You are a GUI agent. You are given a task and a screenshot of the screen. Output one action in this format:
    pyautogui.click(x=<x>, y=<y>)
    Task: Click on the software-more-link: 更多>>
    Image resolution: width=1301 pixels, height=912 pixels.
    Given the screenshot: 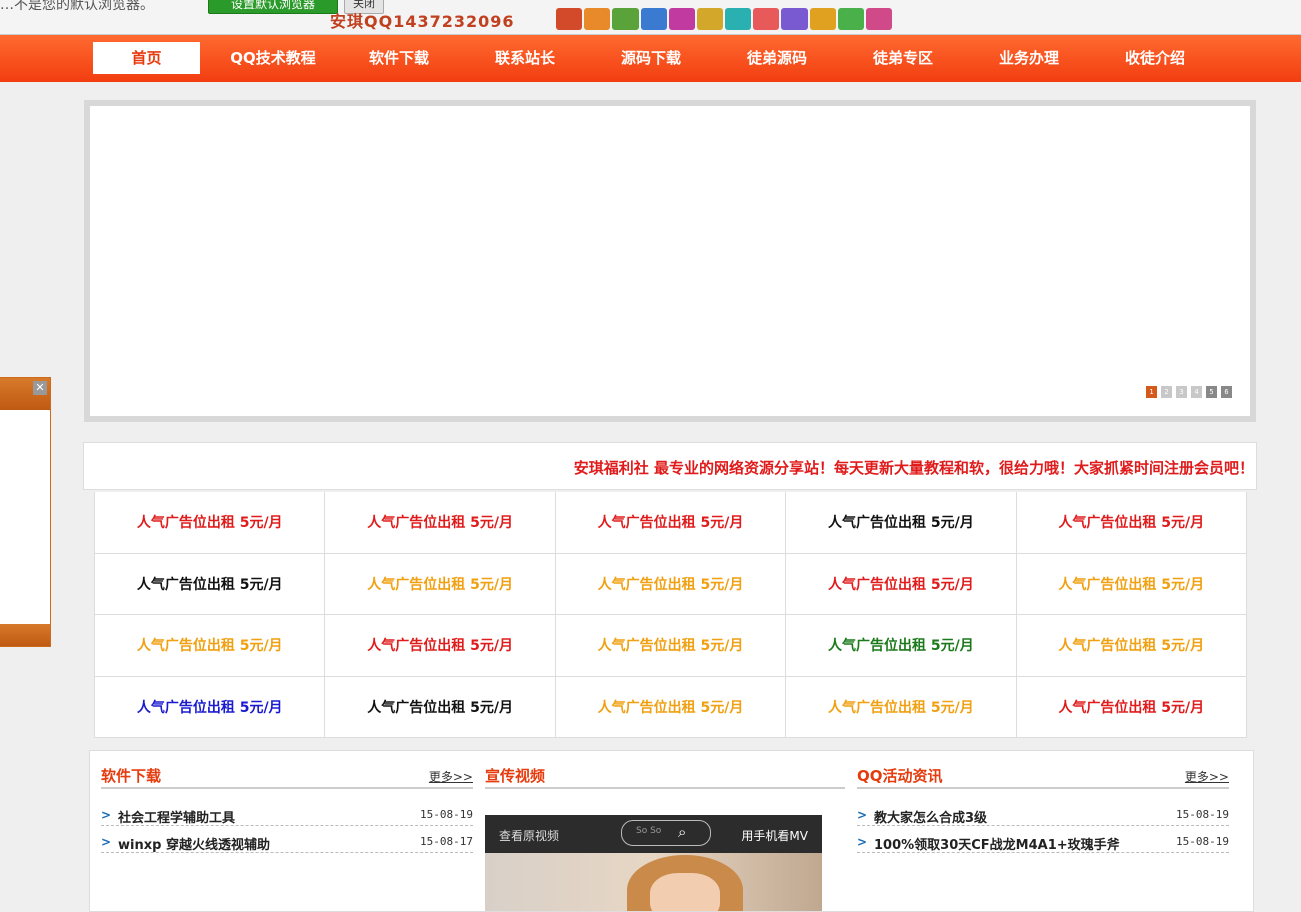 What is the action you would take?
    pyautogui.click(x=451, y=776)
    